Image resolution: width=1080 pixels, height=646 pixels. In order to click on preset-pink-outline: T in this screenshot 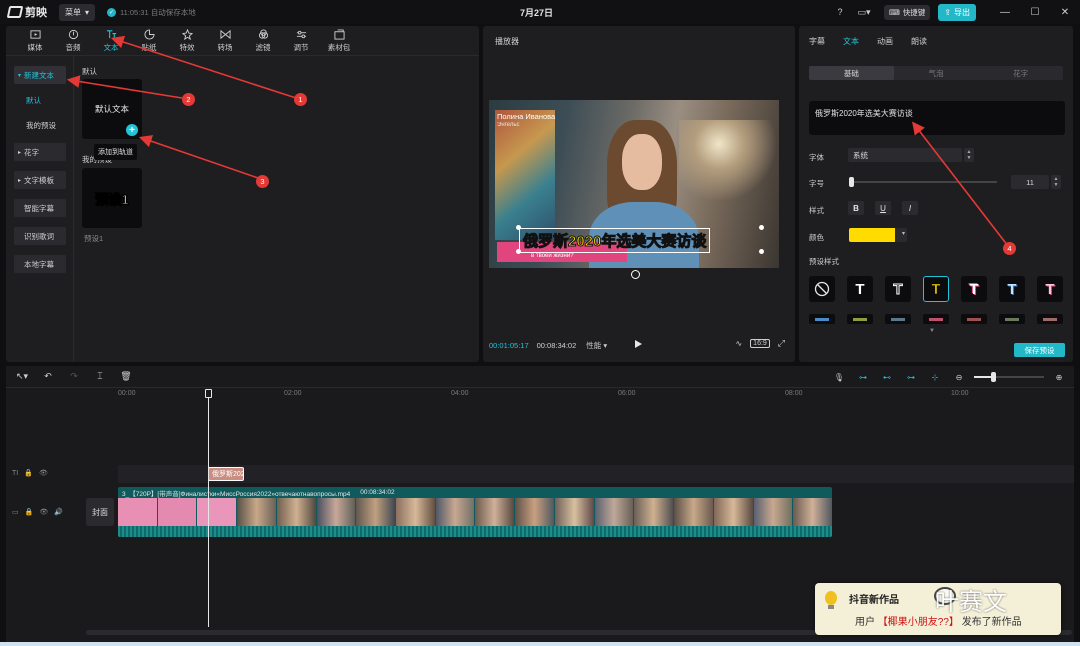, I will do `click(974, 289)`.